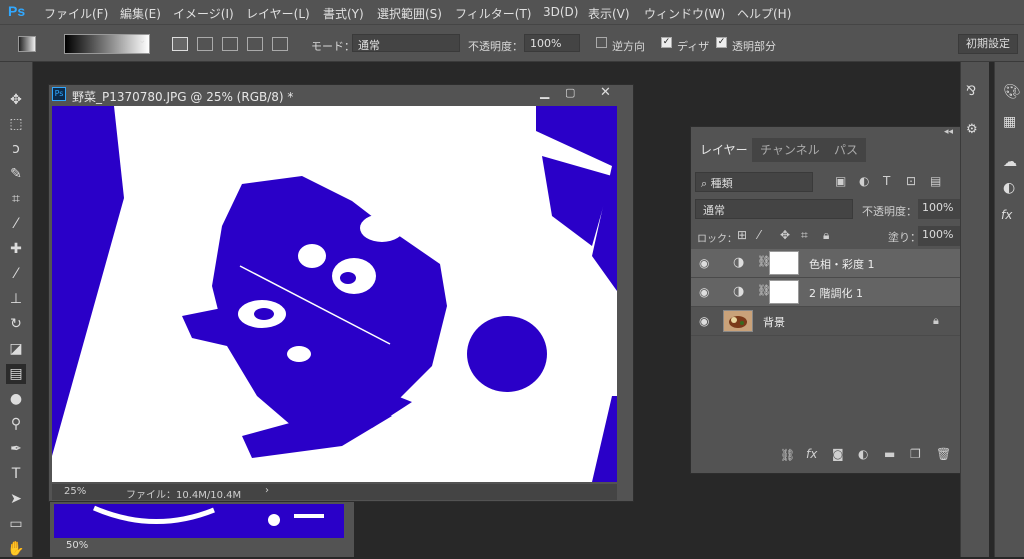 Image resolution: width=1024 pixels, height=559 pixels. Describe the element at coordinates (609, 13) in the screenshot. I see `menu-view: 表示(V)` at that location.